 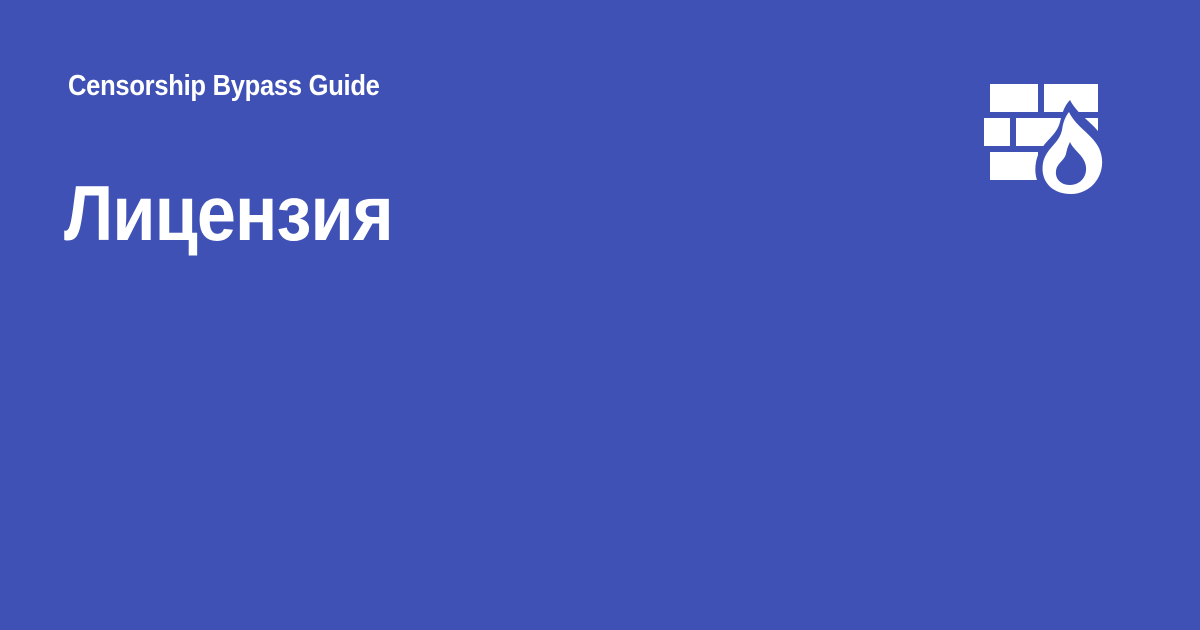 I want to click on site-name: Censorship Bypass Guide, so click(x=224, y=86).